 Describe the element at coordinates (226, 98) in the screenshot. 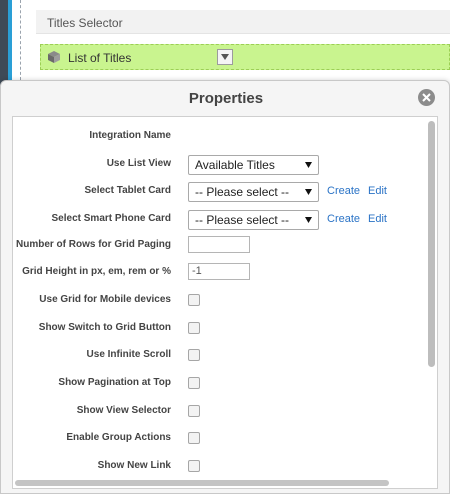

I see `dialog-title: Properties` at that location.